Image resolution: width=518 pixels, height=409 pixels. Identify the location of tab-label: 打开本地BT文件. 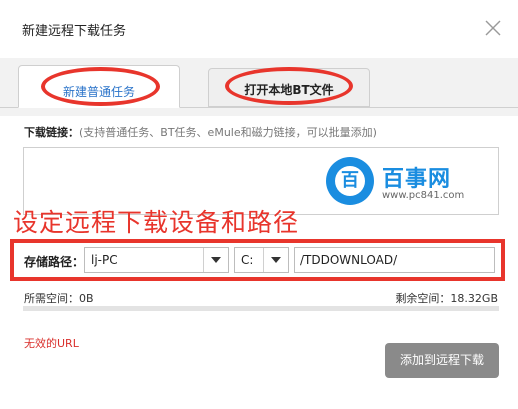
(289, 90).